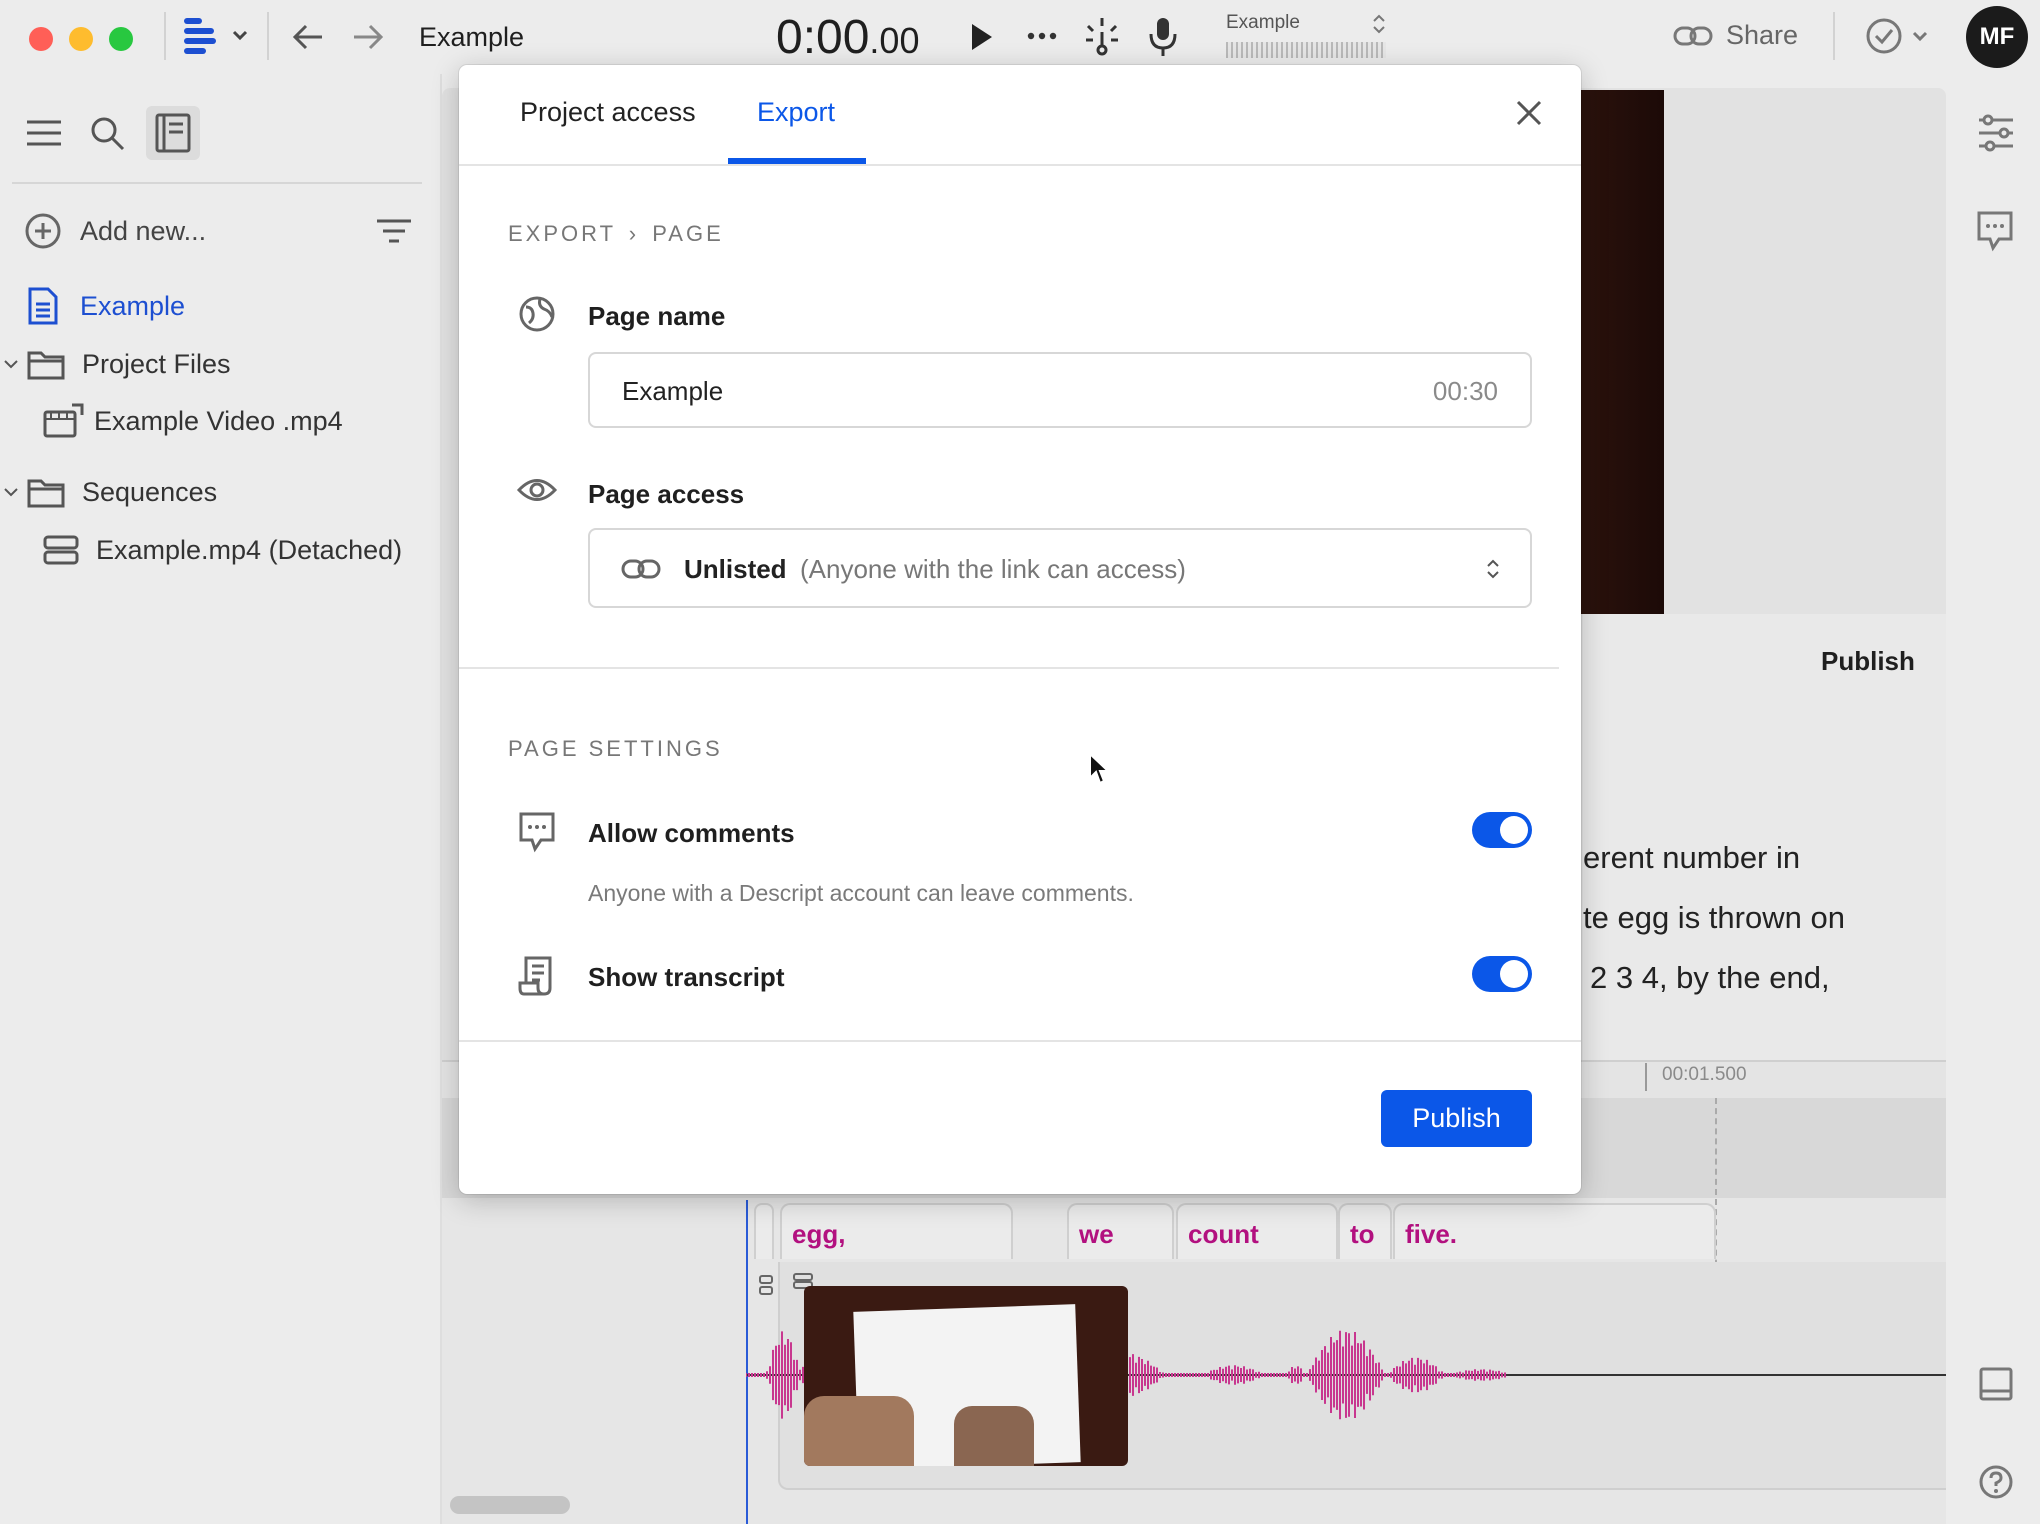  I want to click on sidebar-item-label: Example, so click(133, 305).